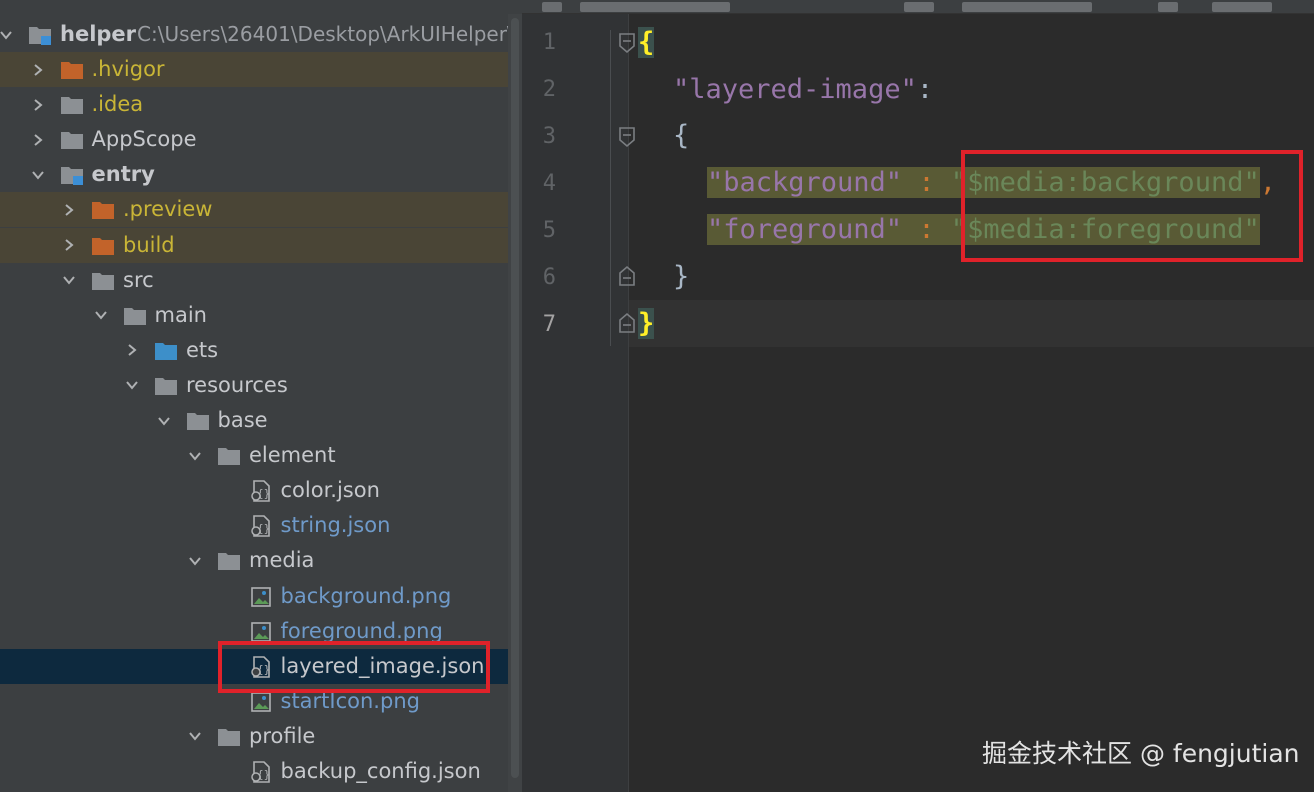 The image size is (1314, 792). What do you see at coordinates (261, 174) in the screenshot?
I see `tree-item-entry: entry` at bounding box center [261, 174].